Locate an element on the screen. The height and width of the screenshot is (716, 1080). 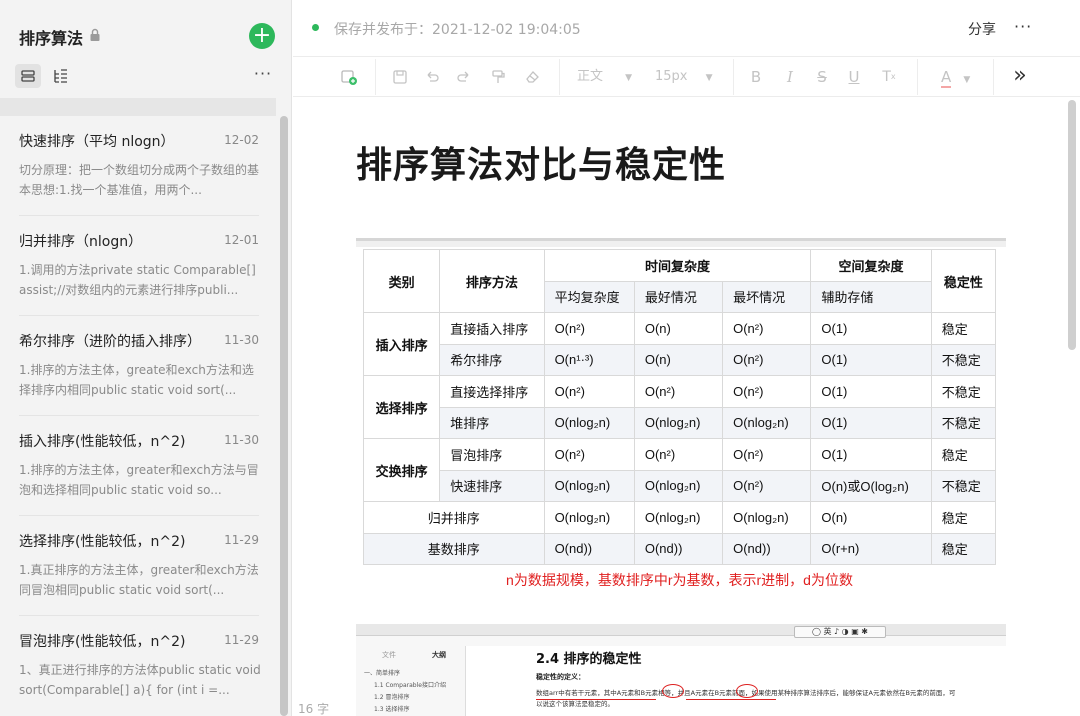
share-button: 分享 is located at coordinates (982, 29).